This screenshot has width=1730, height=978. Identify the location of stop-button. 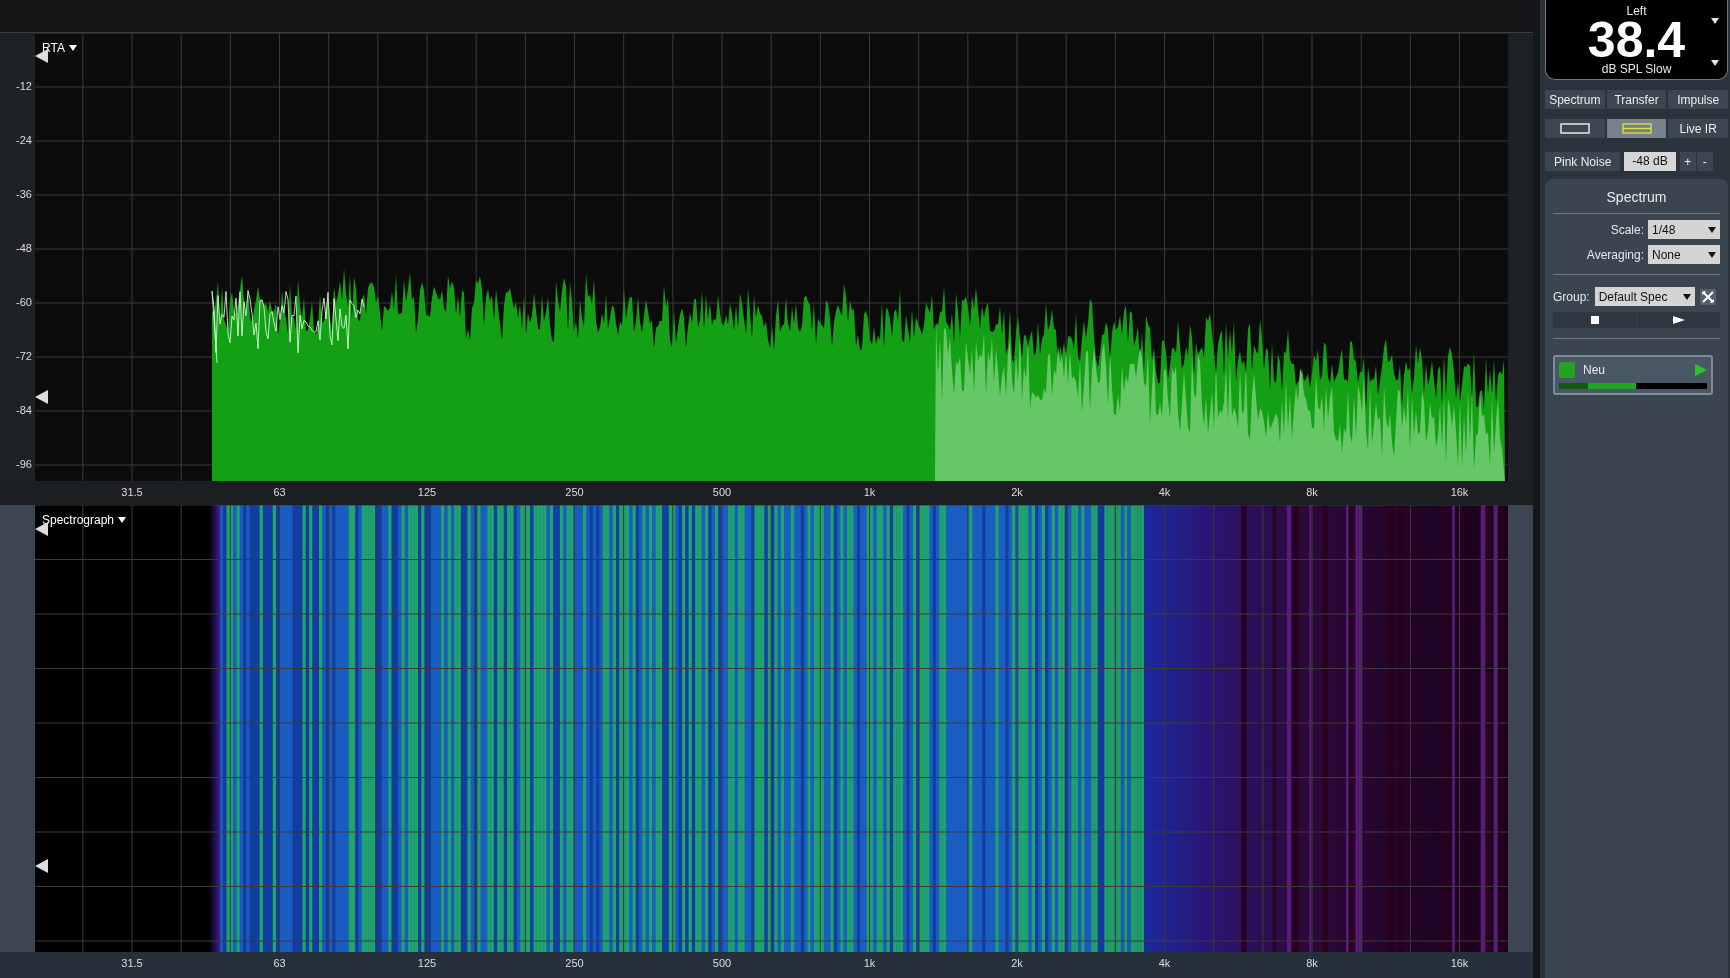
(1594, 320).